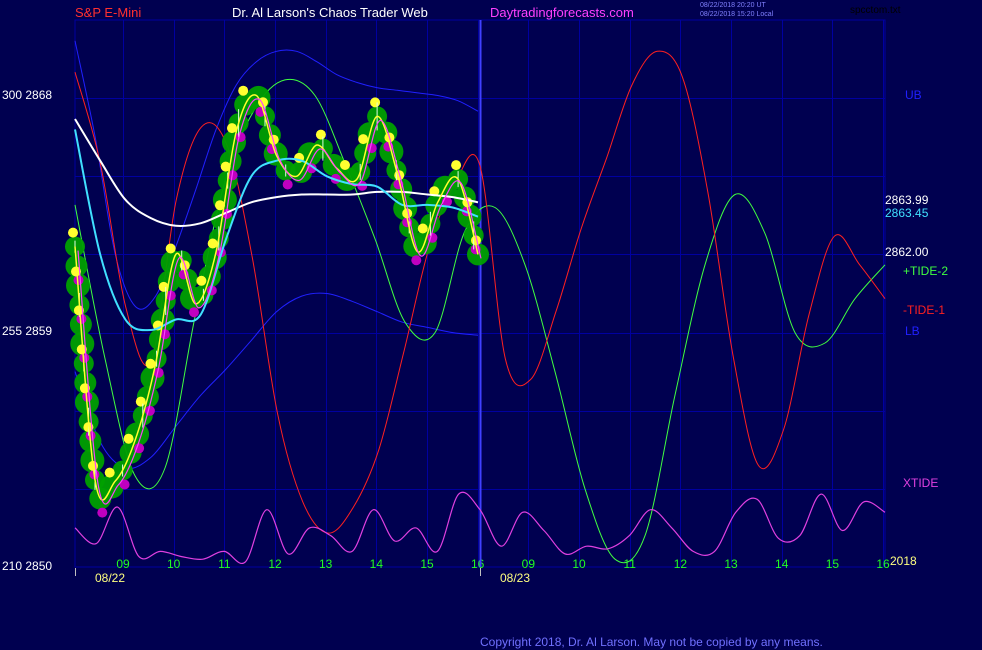 This screenshot has width=982, height=650. What do you see at coordinates (912, 331) in the screenshot?
I see `lb-label: LB` at bounding box center [912, 331].